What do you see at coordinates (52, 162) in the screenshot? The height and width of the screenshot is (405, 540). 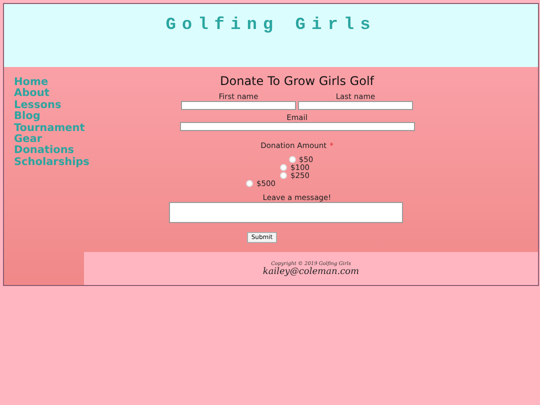 I see `nav-link: Scholarships` at bounding box center [52, 162].